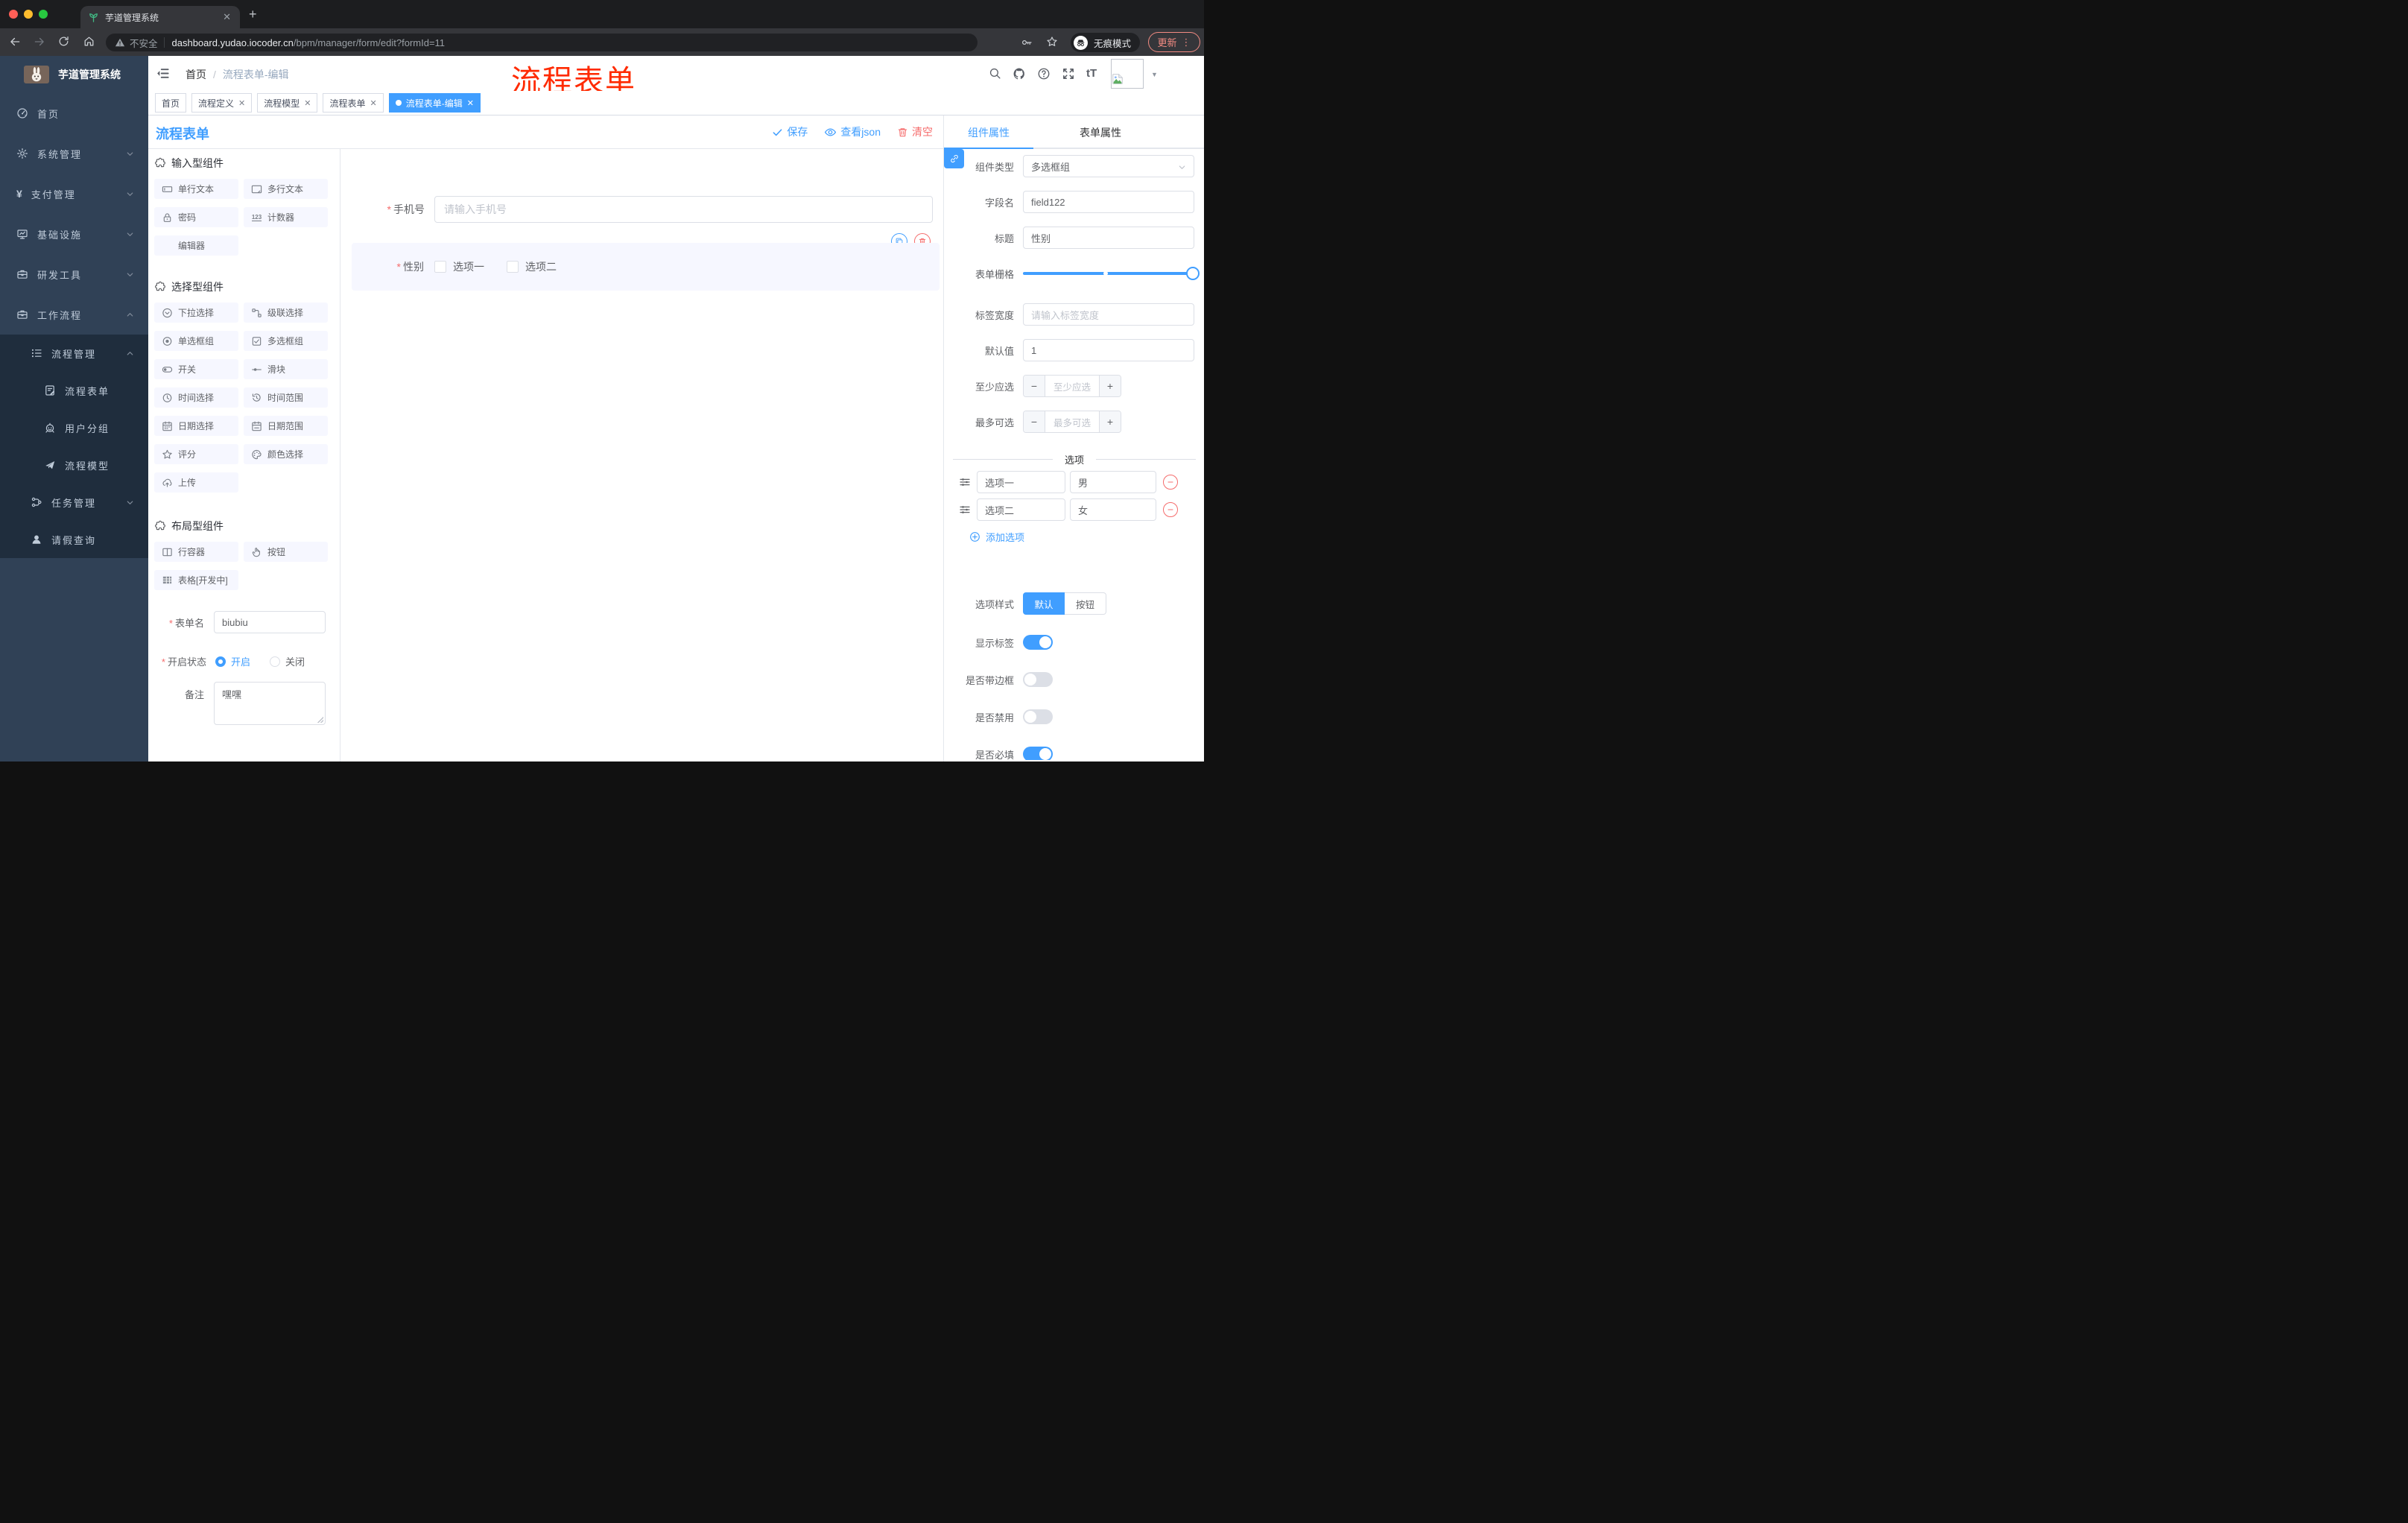 This screenshot has width=2408, height=1523. Describe the element at coordinates (286, 398) in the screenshot. I see `component-时间范围: 时间范围` at that location.